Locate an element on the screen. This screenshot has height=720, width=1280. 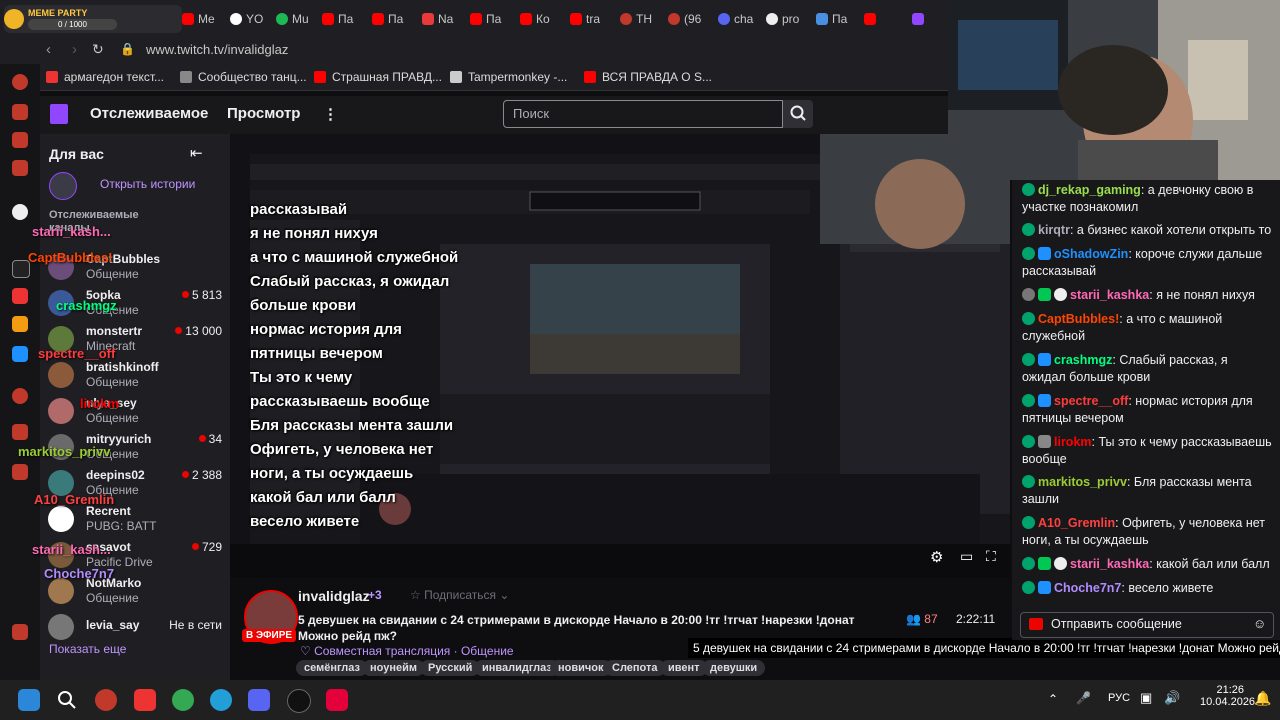
overlay-username: A10_Gremlin is located at coordinates (74, 499).